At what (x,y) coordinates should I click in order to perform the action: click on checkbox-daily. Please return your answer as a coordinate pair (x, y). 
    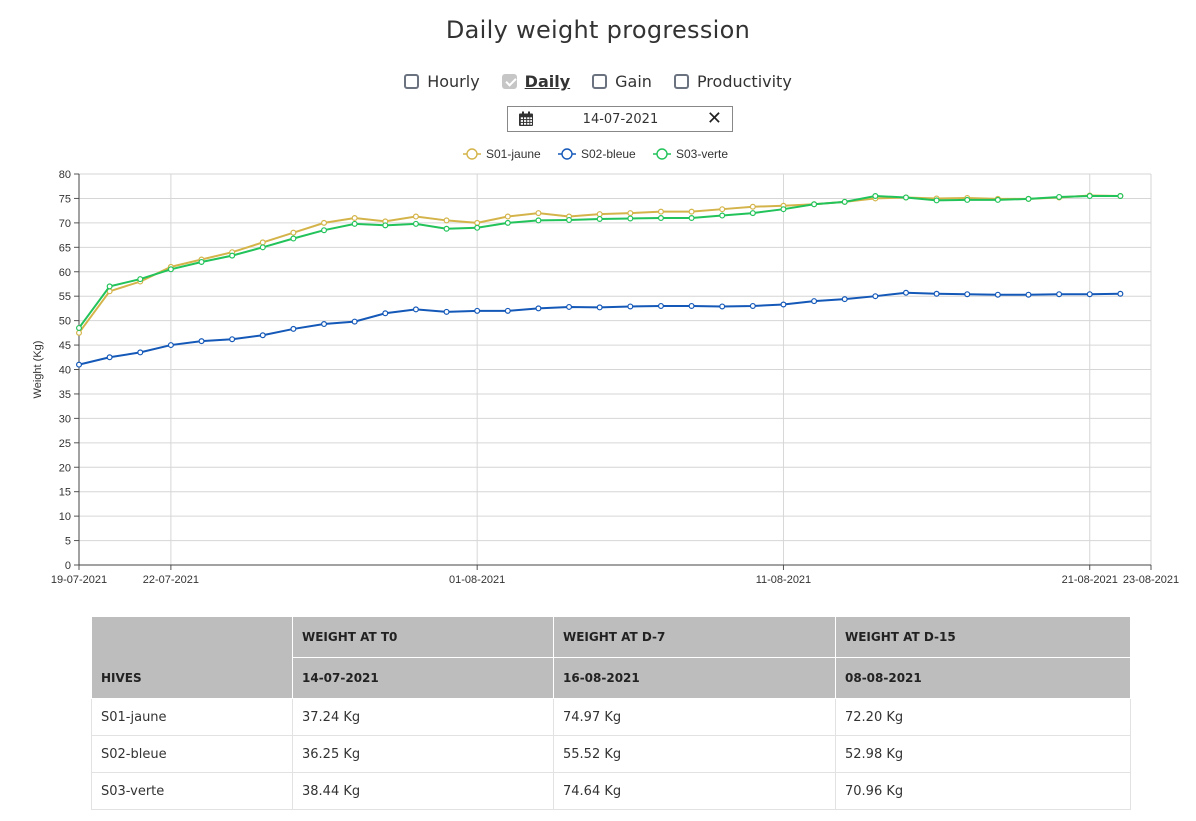
    Looking at the image, I should click on (509, 81).